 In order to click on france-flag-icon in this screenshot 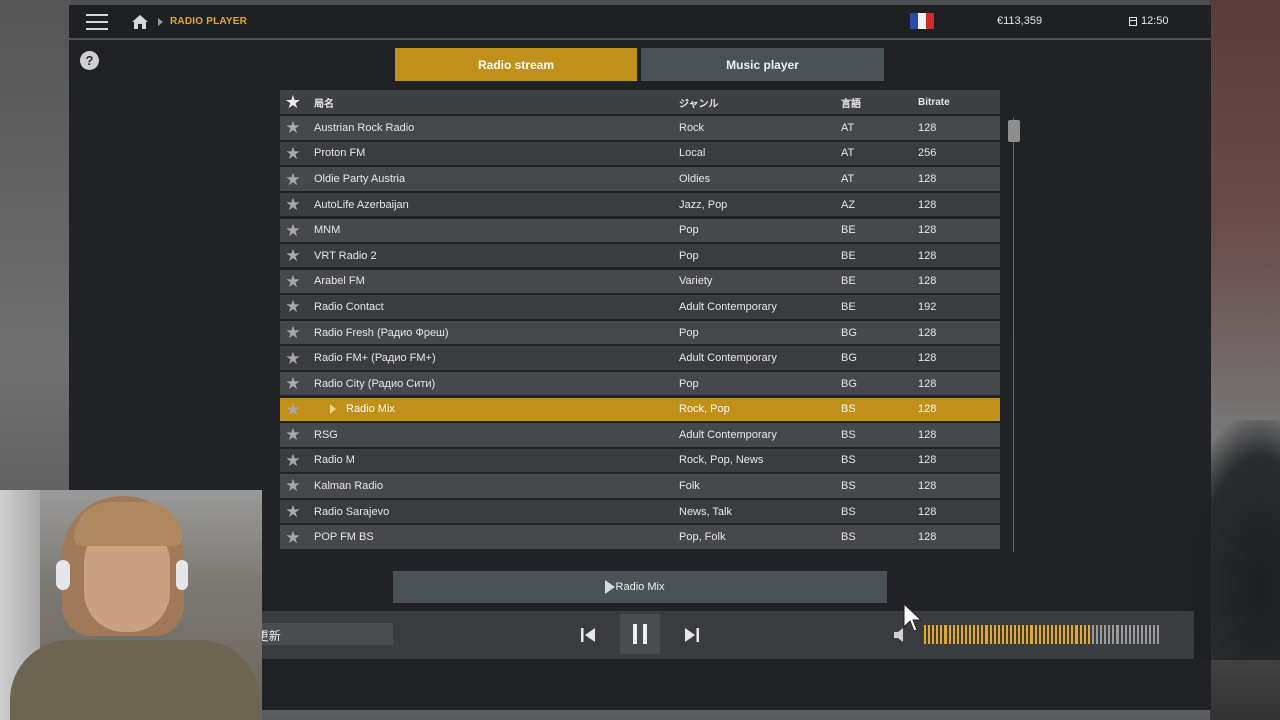, I will do `click(922, 21)`.